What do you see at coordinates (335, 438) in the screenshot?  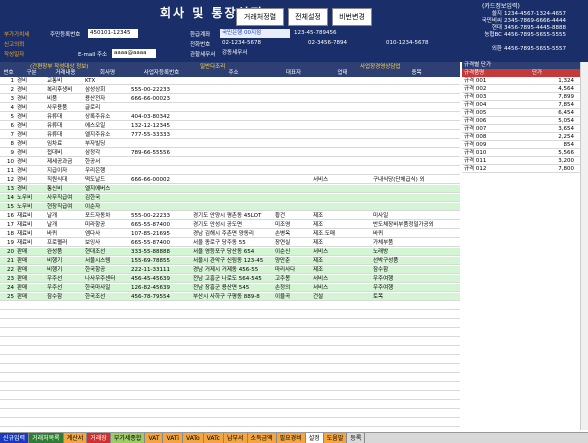 I see `sheet-tab: 도움말` at bounding box center [335, 438].